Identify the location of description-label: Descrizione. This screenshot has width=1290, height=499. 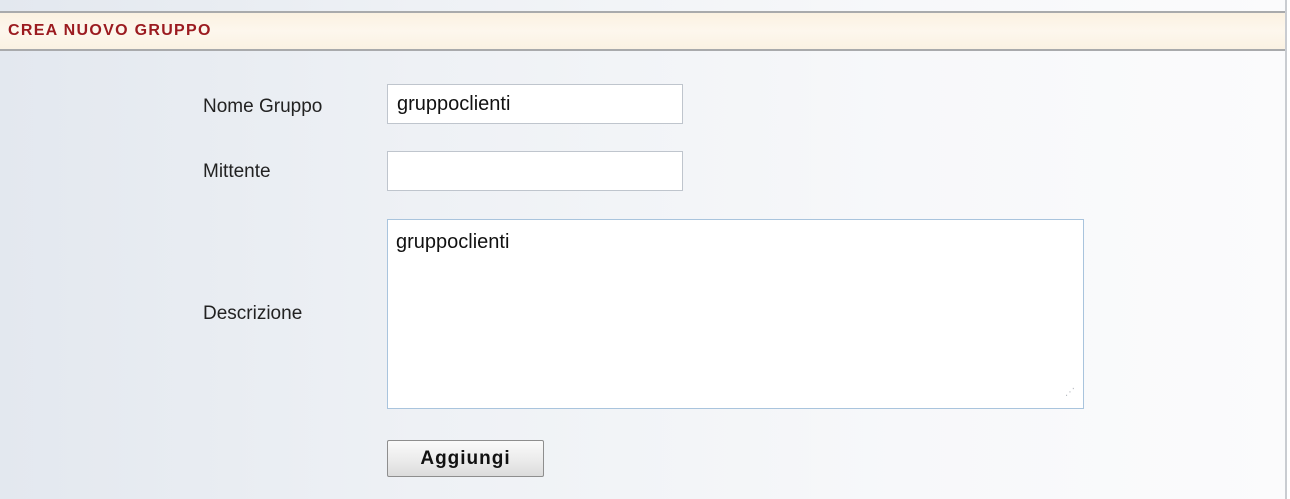
(253, 313).